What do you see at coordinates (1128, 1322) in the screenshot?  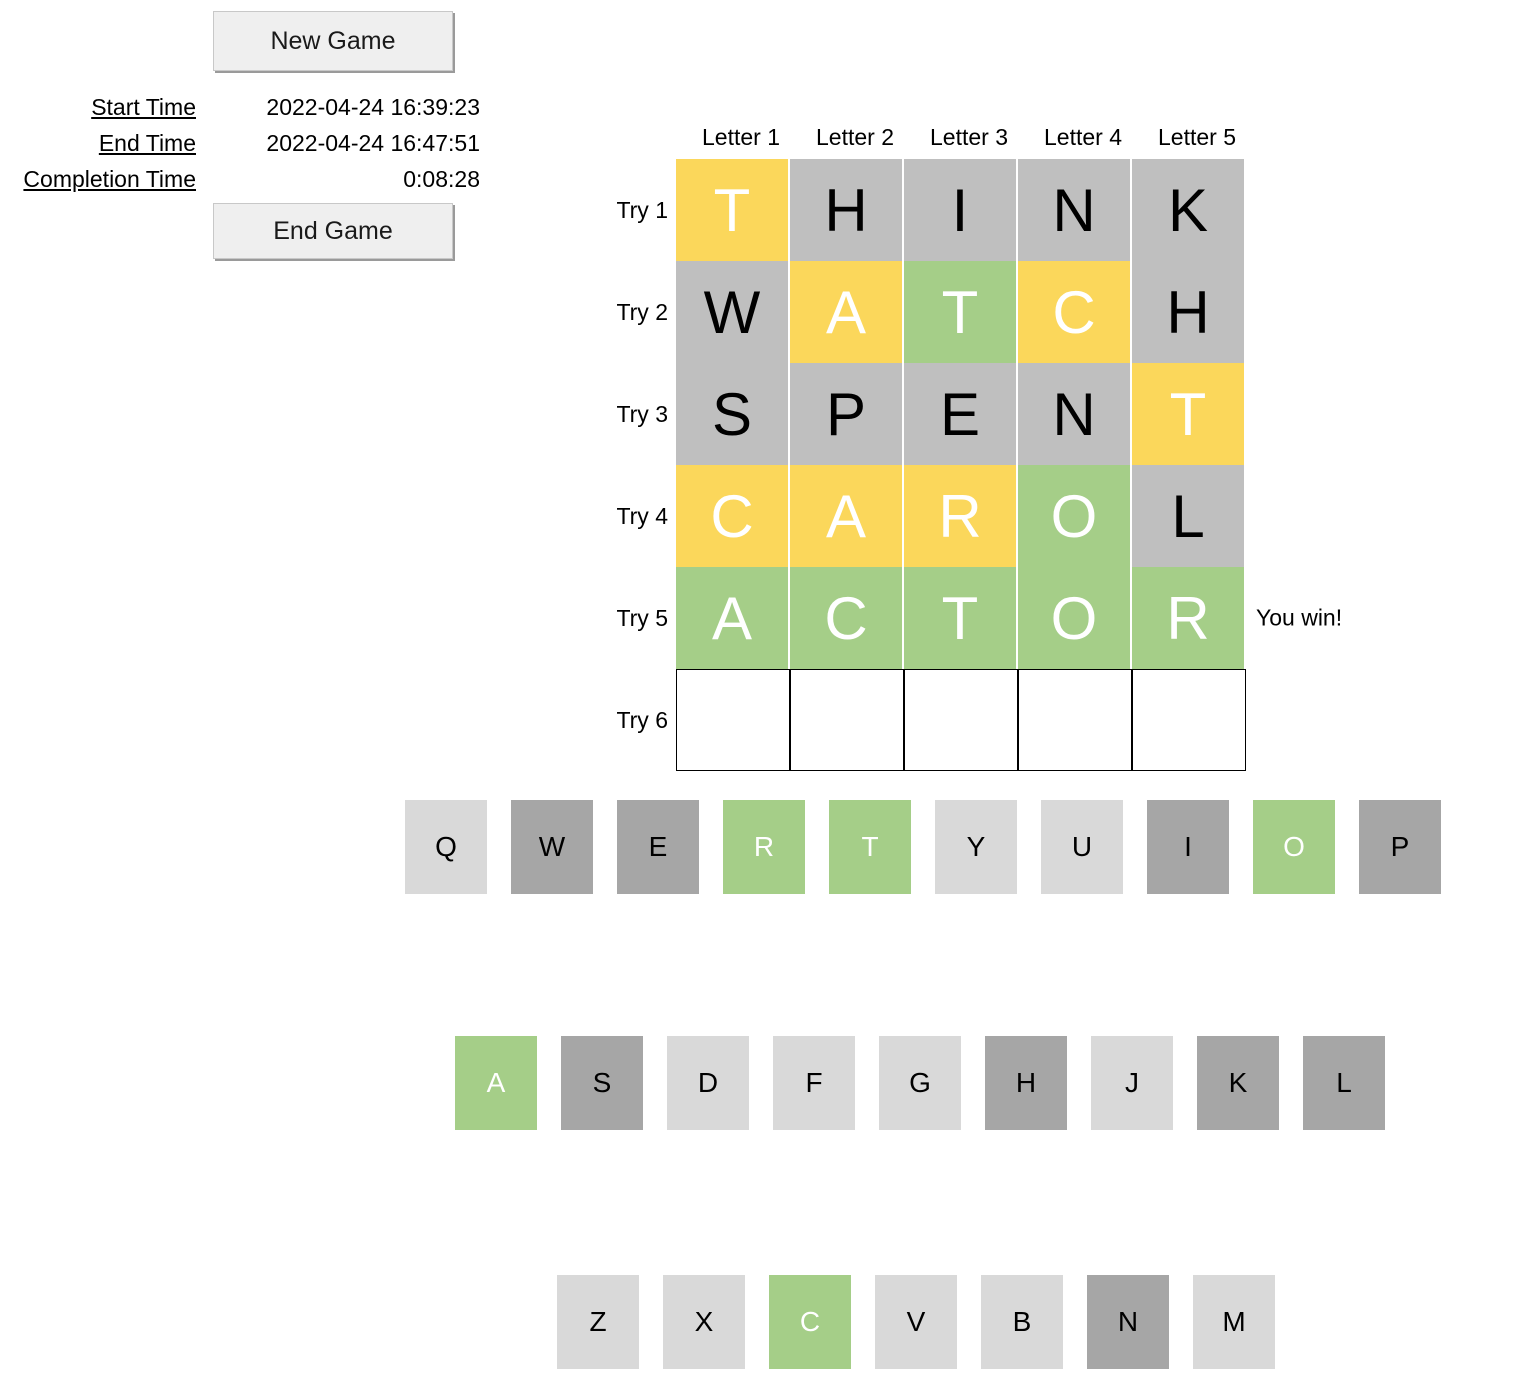 I see `key-n: N` at bounding box center [1128, 1322].